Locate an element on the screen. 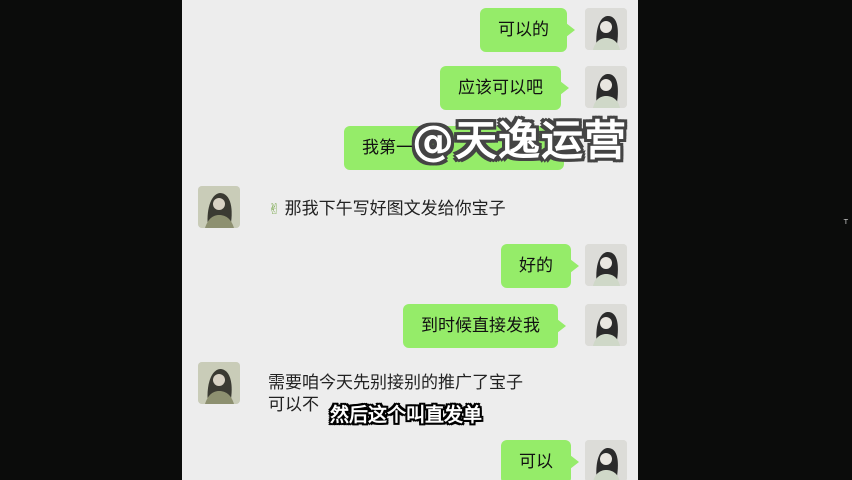 This screenshot has height=480, width=852. message-bubble-outgoing: 应该可以吧 is located at coordinates (504, 88).